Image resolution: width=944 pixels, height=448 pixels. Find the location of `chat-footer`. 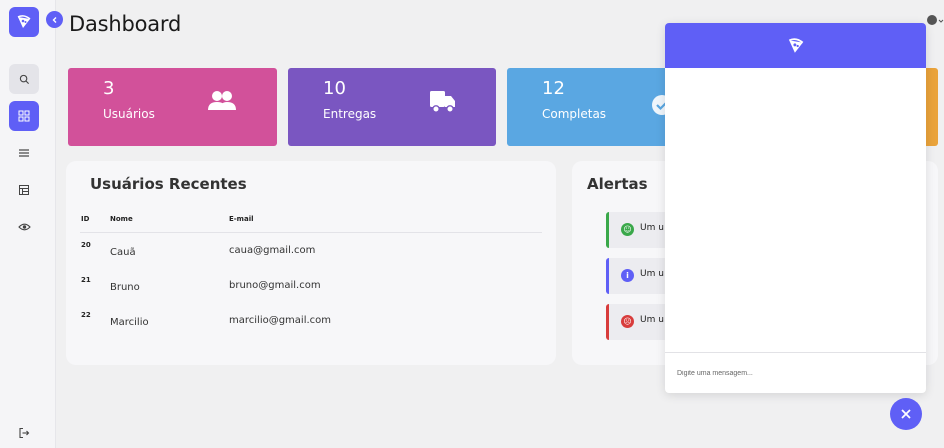

chat-footer is located at coordinates (795, 372).